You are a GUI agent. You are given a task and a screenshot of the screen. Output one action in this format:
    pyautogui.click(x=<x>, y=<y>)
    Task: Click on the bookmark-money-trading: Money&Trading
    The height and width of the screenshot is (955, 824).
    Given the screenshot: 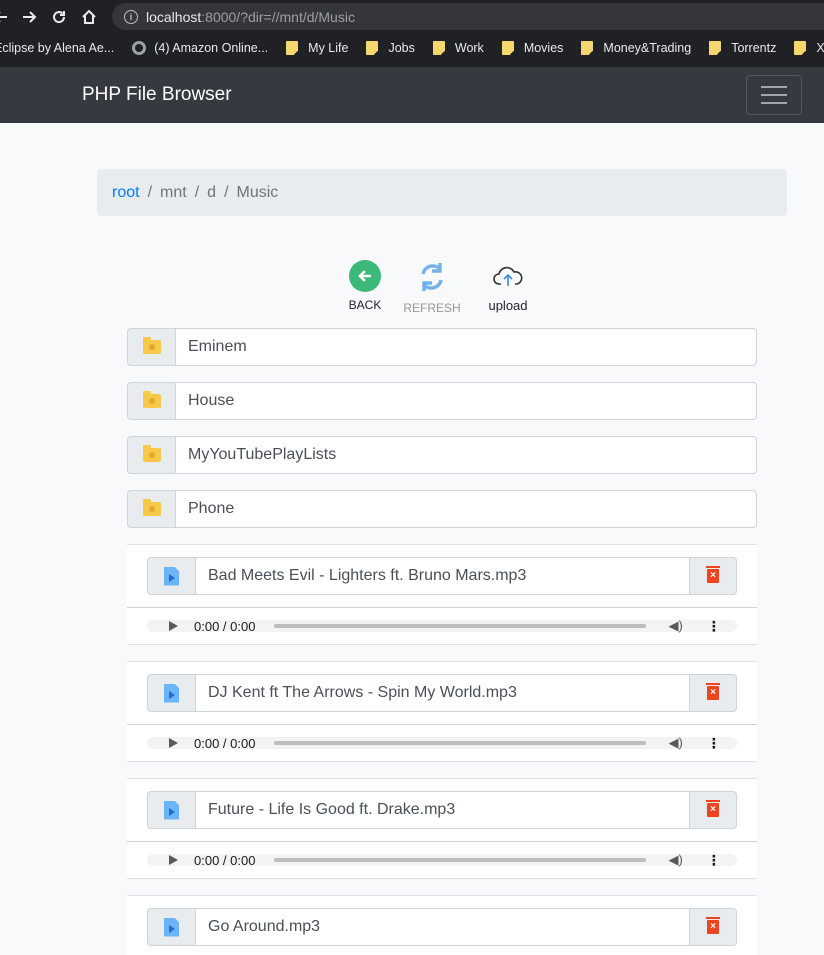 What is the action you would take?
    pyautogui.click(x=636, y=48)
    